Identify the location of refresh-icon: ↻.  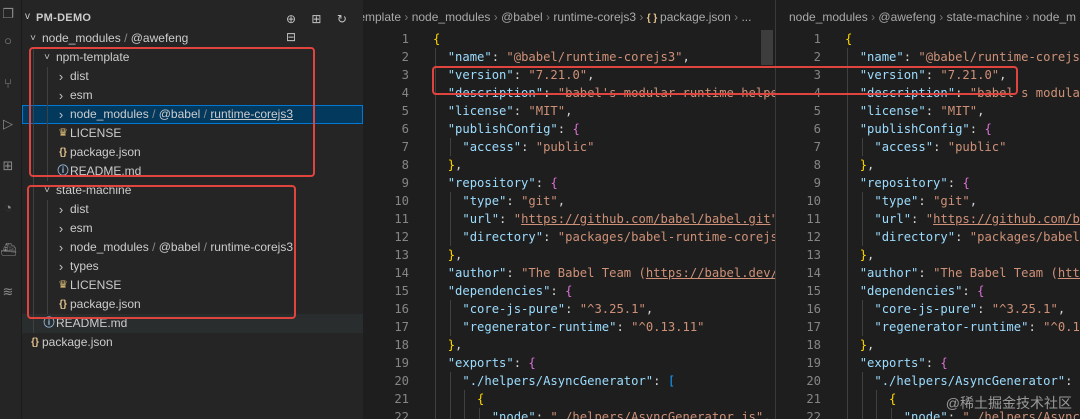
(342, 19).